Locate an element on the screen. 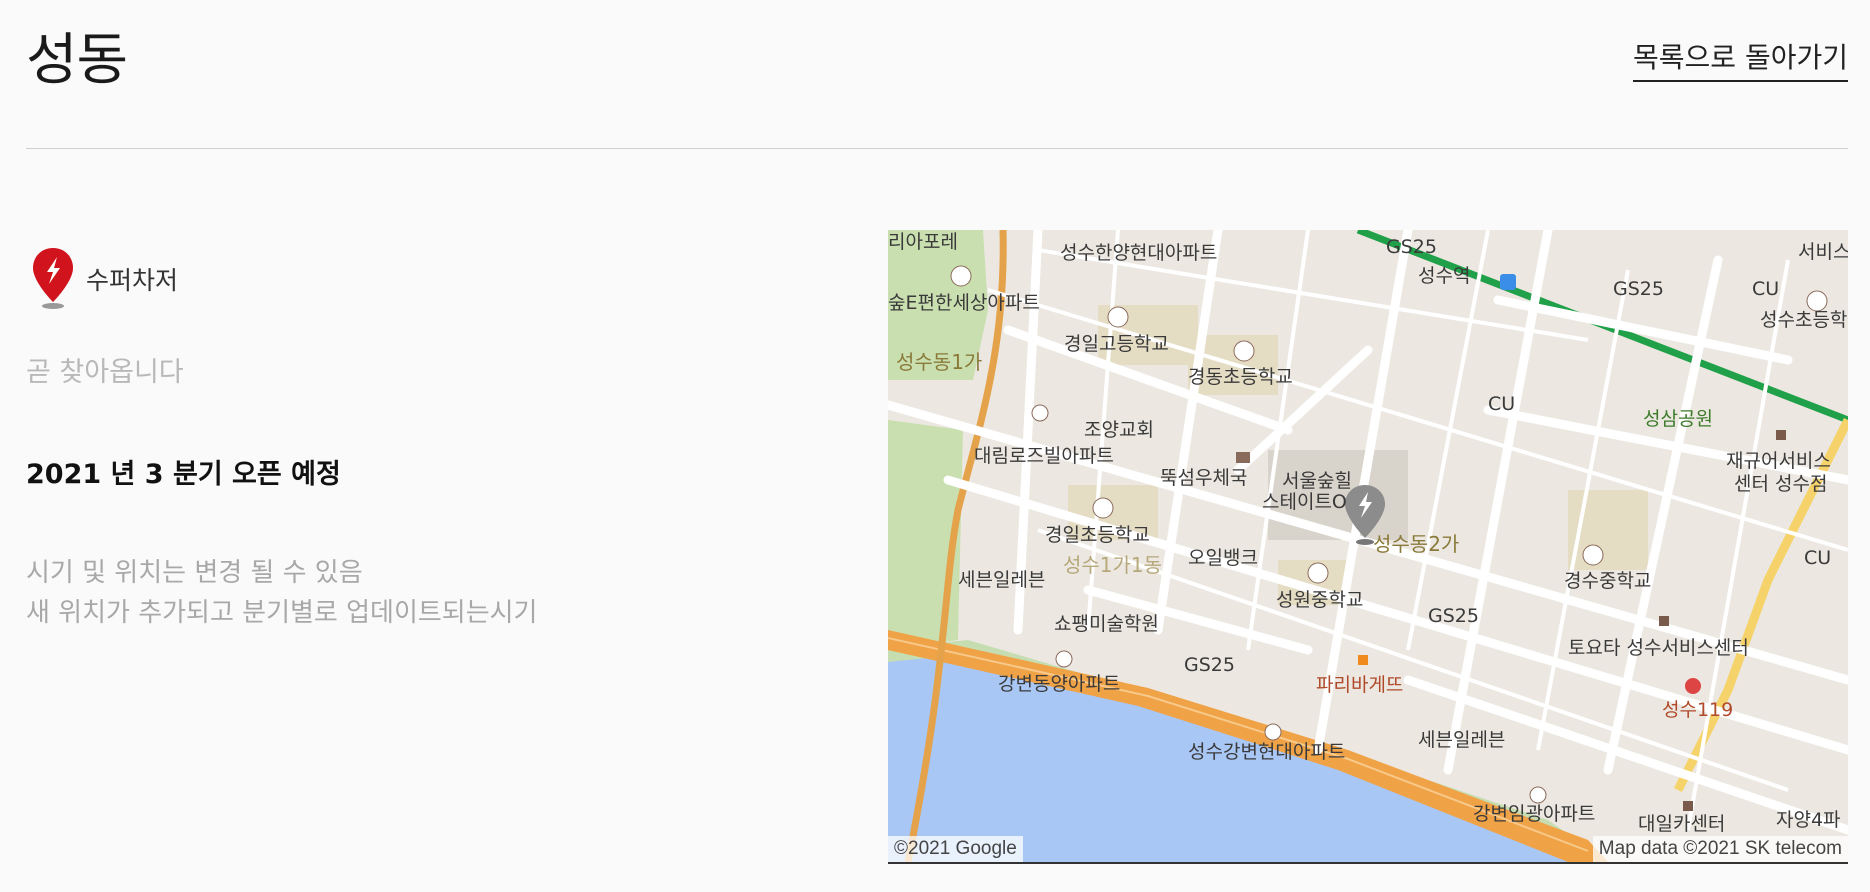 This screenshot has height=892, width=1870. map-label: 성삼공원 is located at coordinates (1678, 419).